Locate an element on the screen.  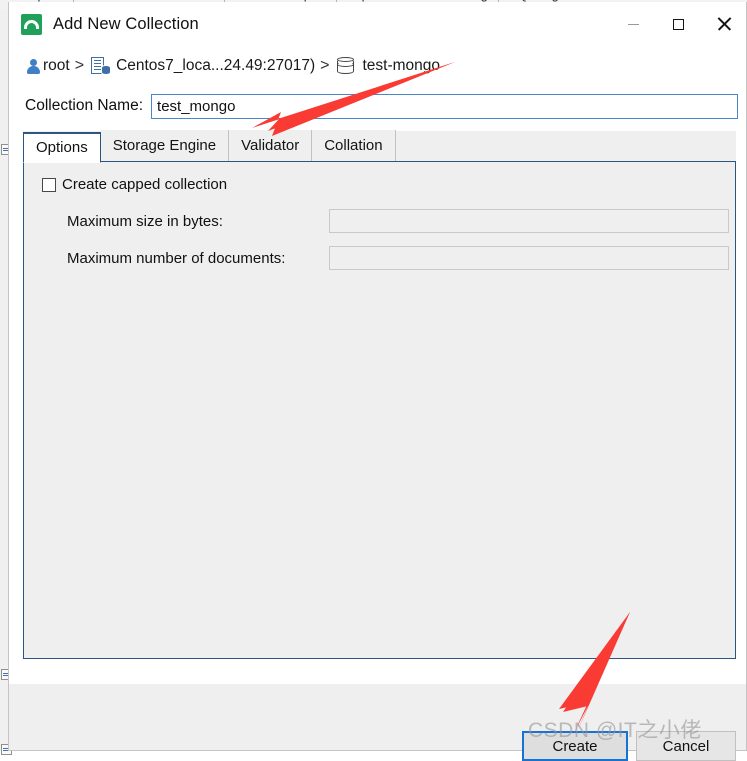
collection-name-input is located at coordinates (444, 106).